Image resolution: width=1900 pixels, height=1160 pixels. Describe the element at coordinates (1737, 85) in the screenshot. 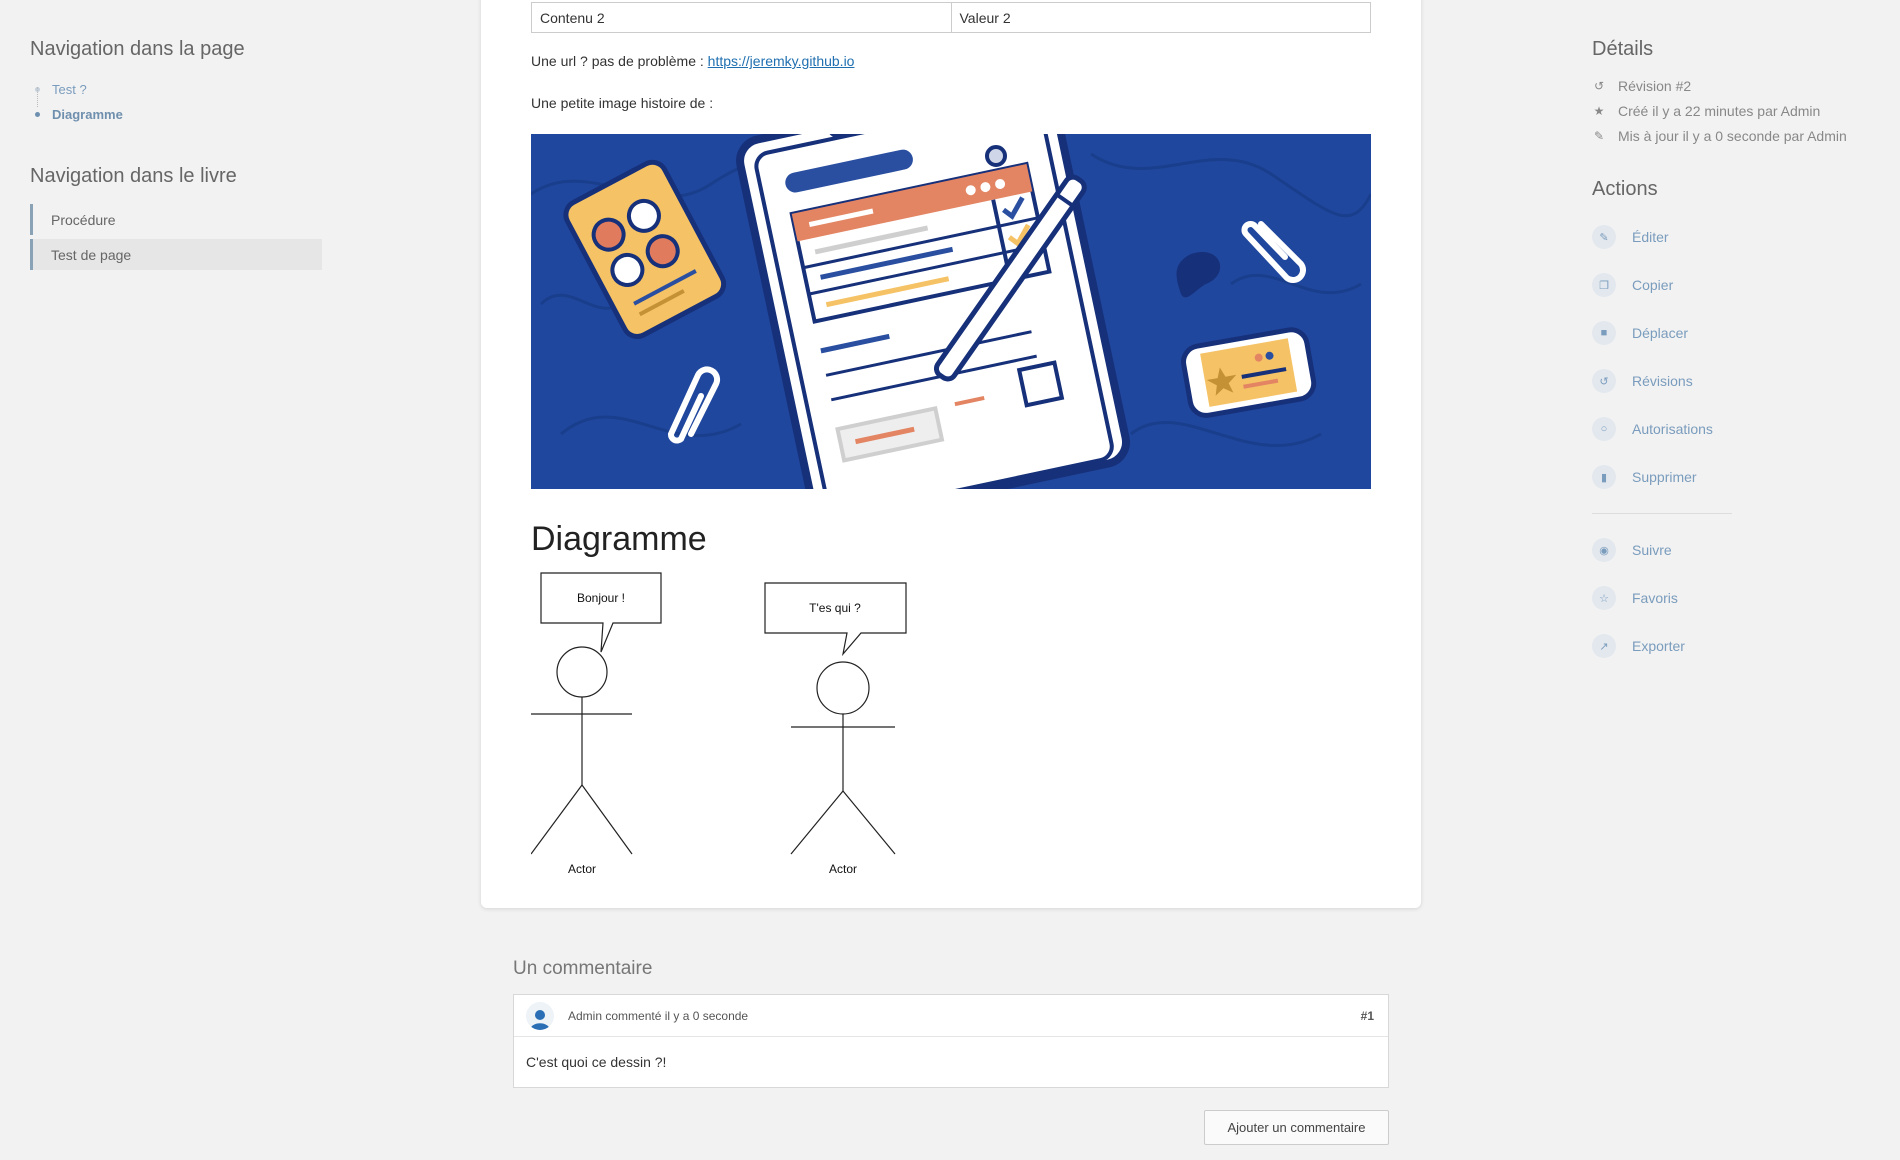

I see `detail-revision: ↺ Révision #2` at that location.